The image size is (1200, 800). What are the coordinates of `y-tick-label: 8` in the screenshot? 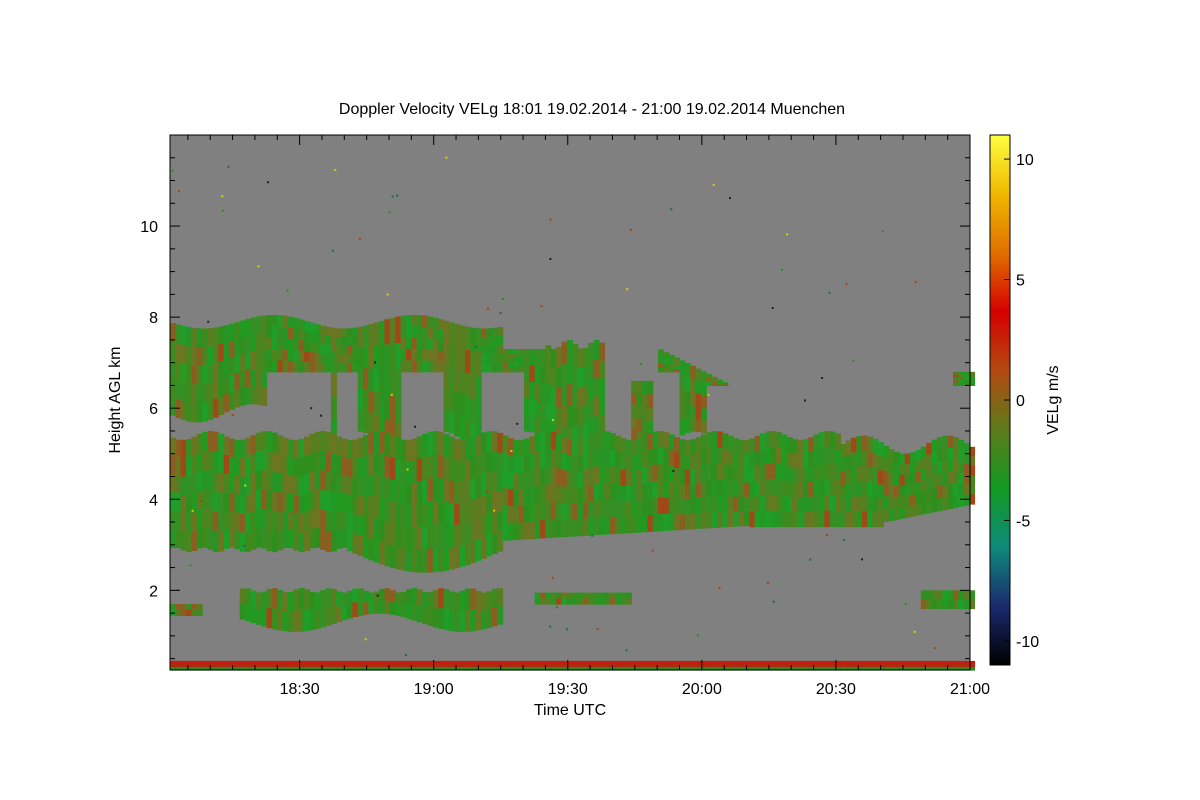 It's located at (153, 318).